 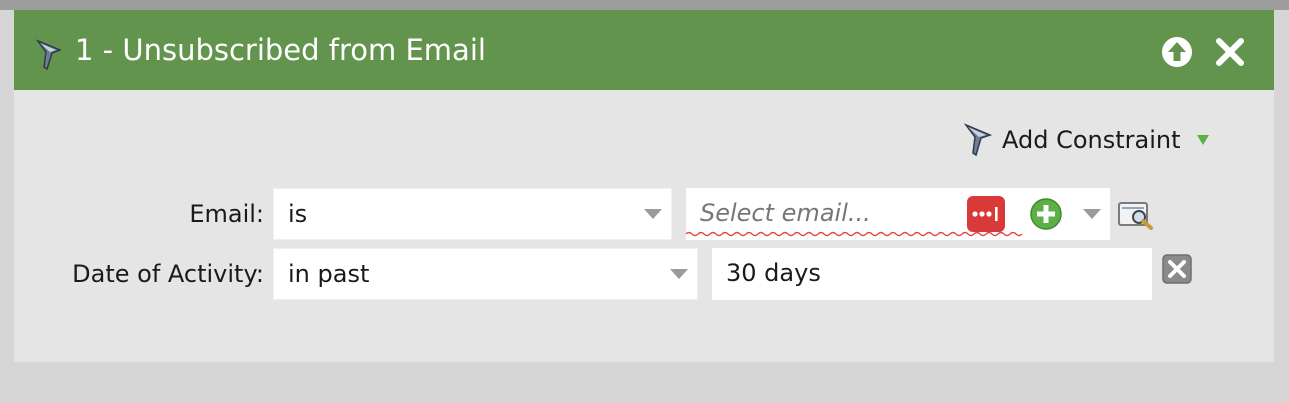 What do you see at coordinates (644, 5) in the screenshot?
I see `top-strip` at bounding box center [644, 5].